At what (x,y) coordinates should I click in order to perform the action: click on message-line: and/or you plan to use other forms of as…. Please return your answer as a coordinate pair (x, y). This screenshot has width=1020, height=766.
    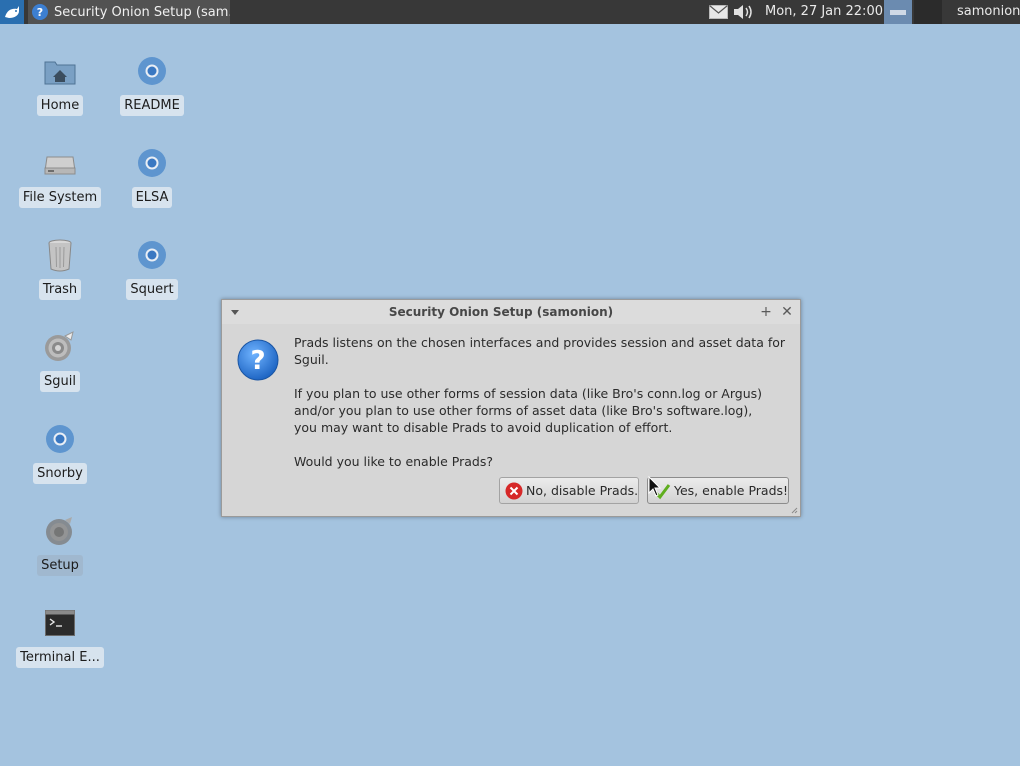
    Looking at the image, I should click on (523, 410).